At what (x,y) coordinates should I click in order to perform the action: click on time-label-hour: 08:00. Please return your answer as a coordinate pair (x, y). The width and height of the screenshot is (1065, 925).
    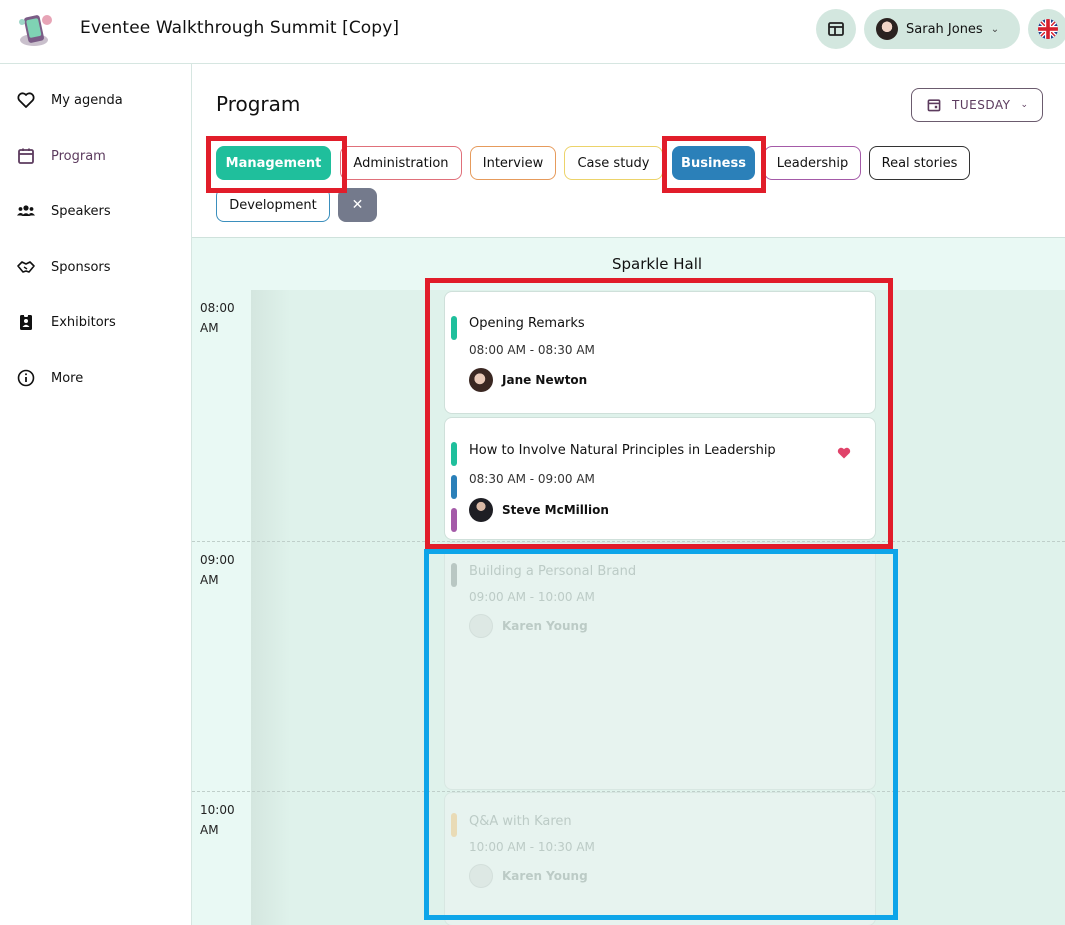
    Looking at the image, I should click on (217, 308).